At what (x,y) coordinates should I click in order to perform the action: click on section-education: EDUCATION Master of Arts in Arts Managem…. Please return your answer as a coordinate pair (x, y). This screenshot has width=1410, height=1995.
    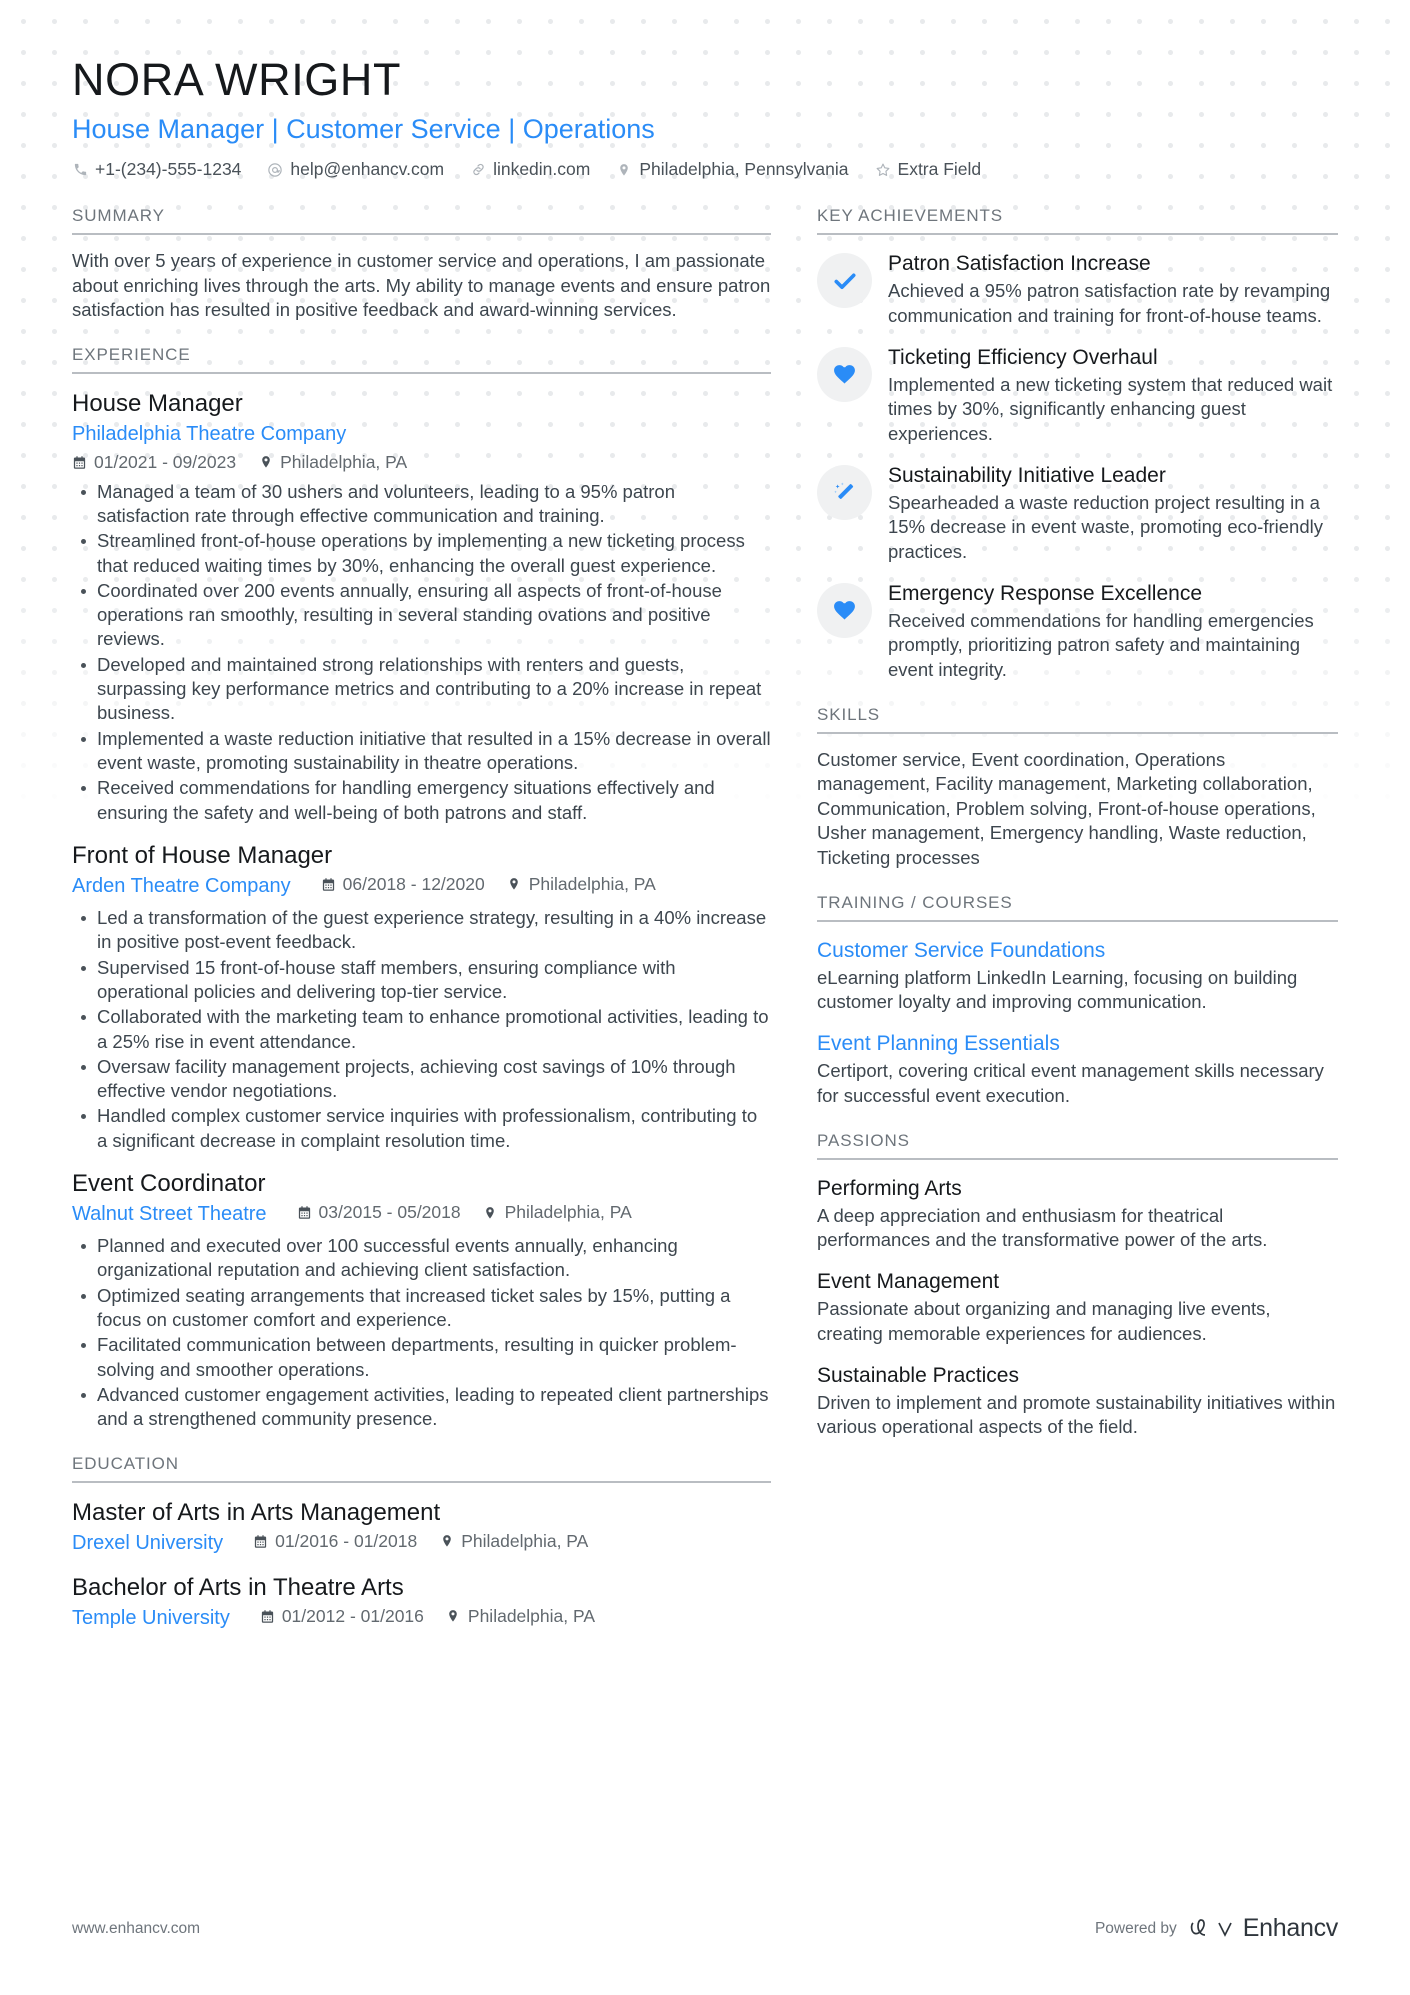
    Looking at the image, I should click on (421, 1543).